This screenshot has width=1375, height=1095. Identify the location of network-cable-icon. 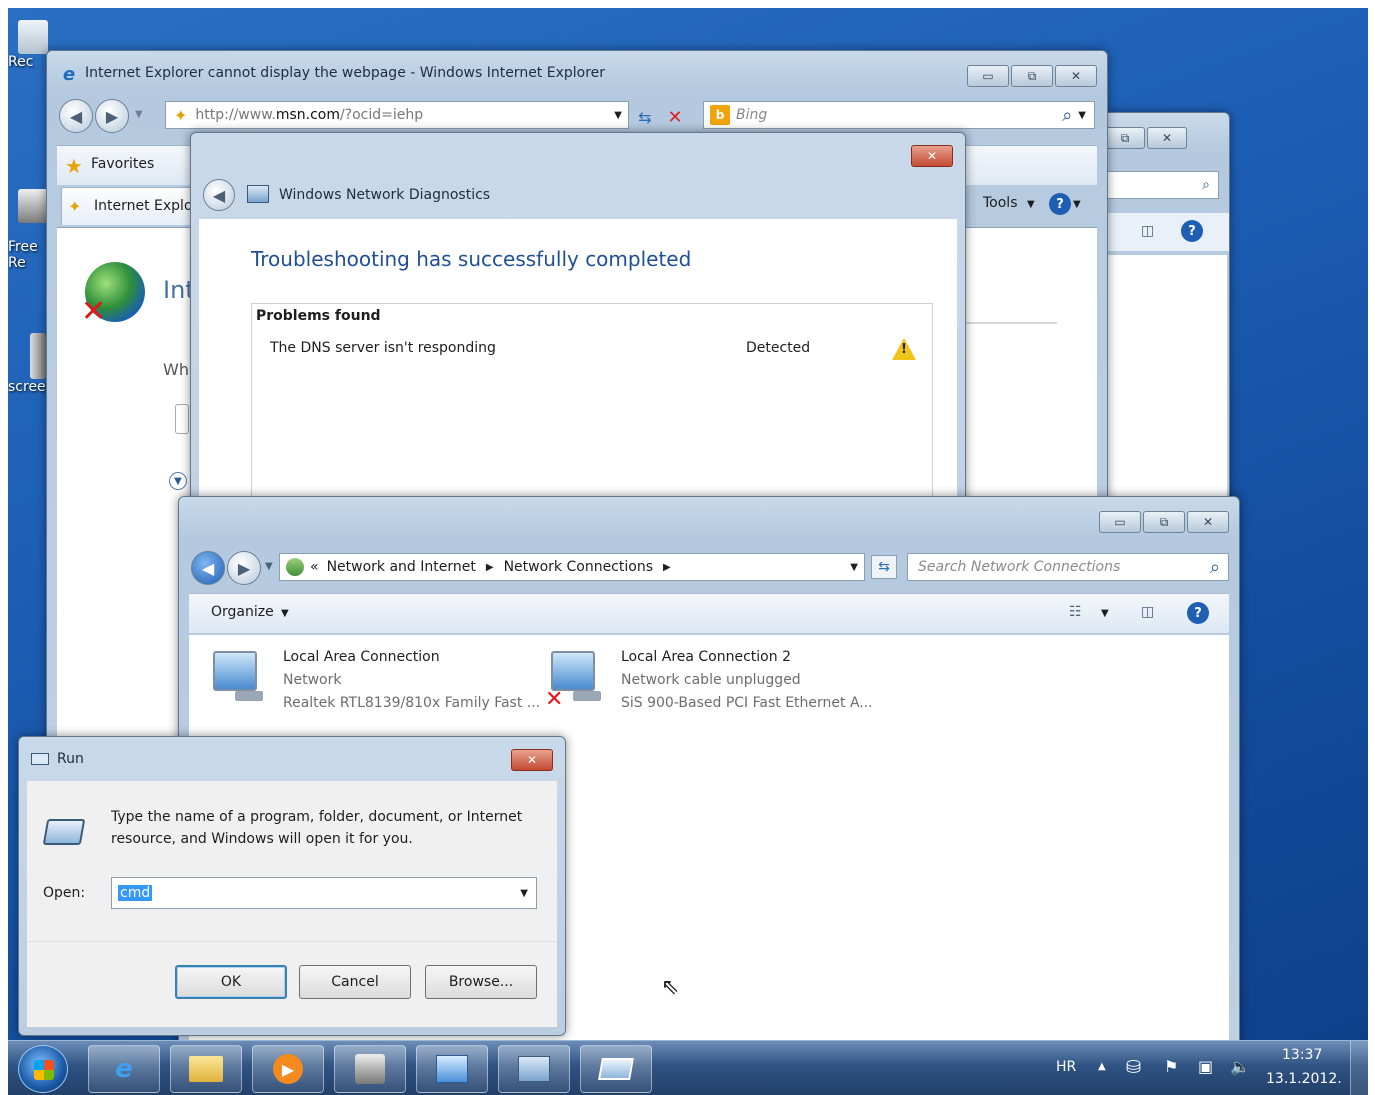
(587, 696).